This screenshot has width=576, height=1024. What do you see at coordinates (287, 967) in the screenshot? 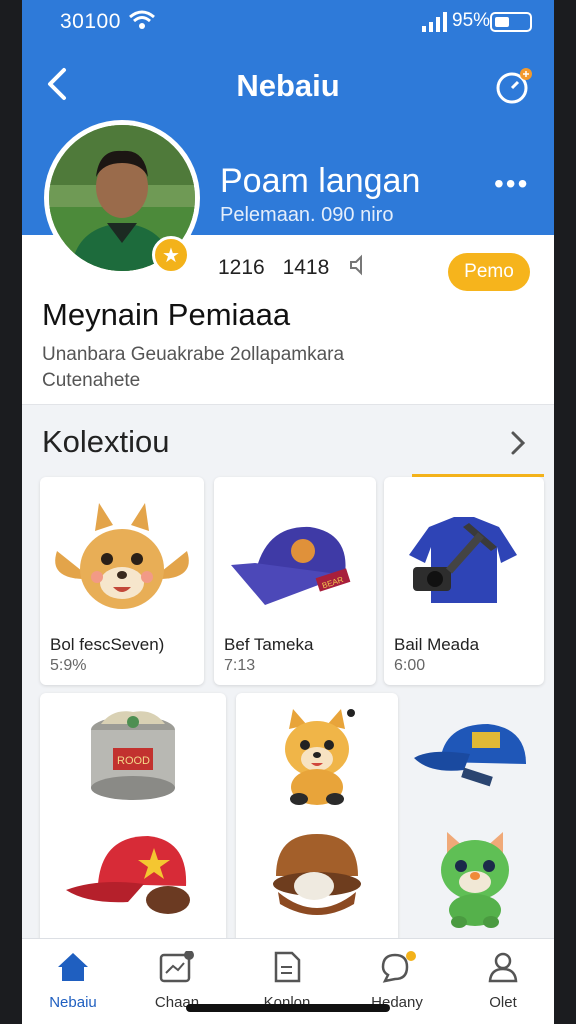
I see `document-icon` at bounding box center [287, 967].